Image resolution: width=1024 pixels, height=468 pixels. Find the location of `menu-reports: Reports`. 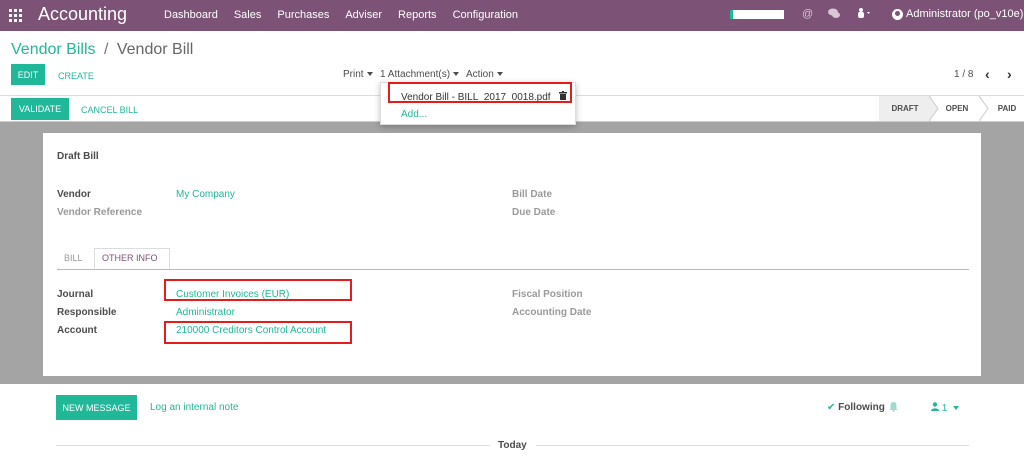

menu-reports: Reports is located at coordinates (417, 15).